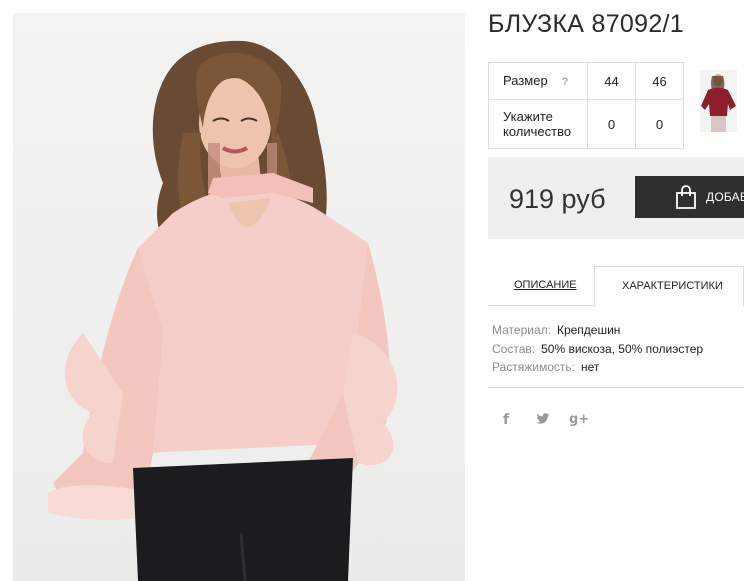  What do you see at coordinates (521, 330) in the screenshot?
I see `spec-key: Материал:` at bounding box center [521, 330].